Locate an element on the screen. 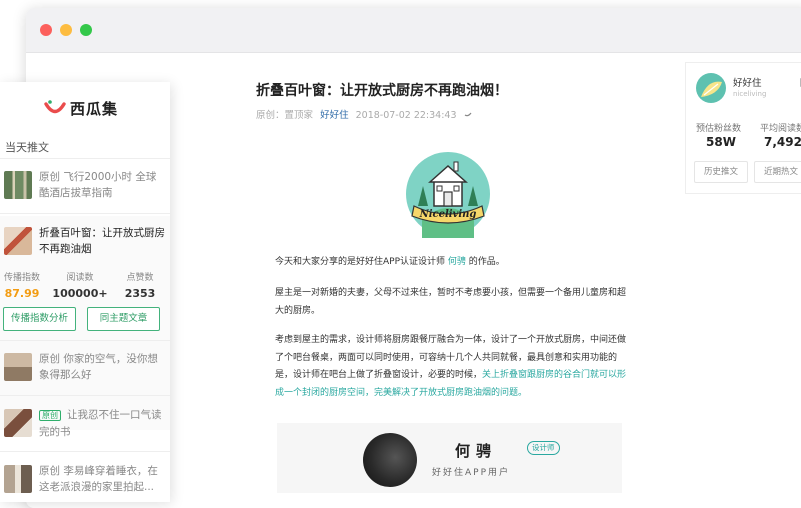 This screenshot has width=801, height=508. feed-item-active: 折叠百叶窗：让开放式厨房不再跑油烟 is located at coordinates (85, 241).